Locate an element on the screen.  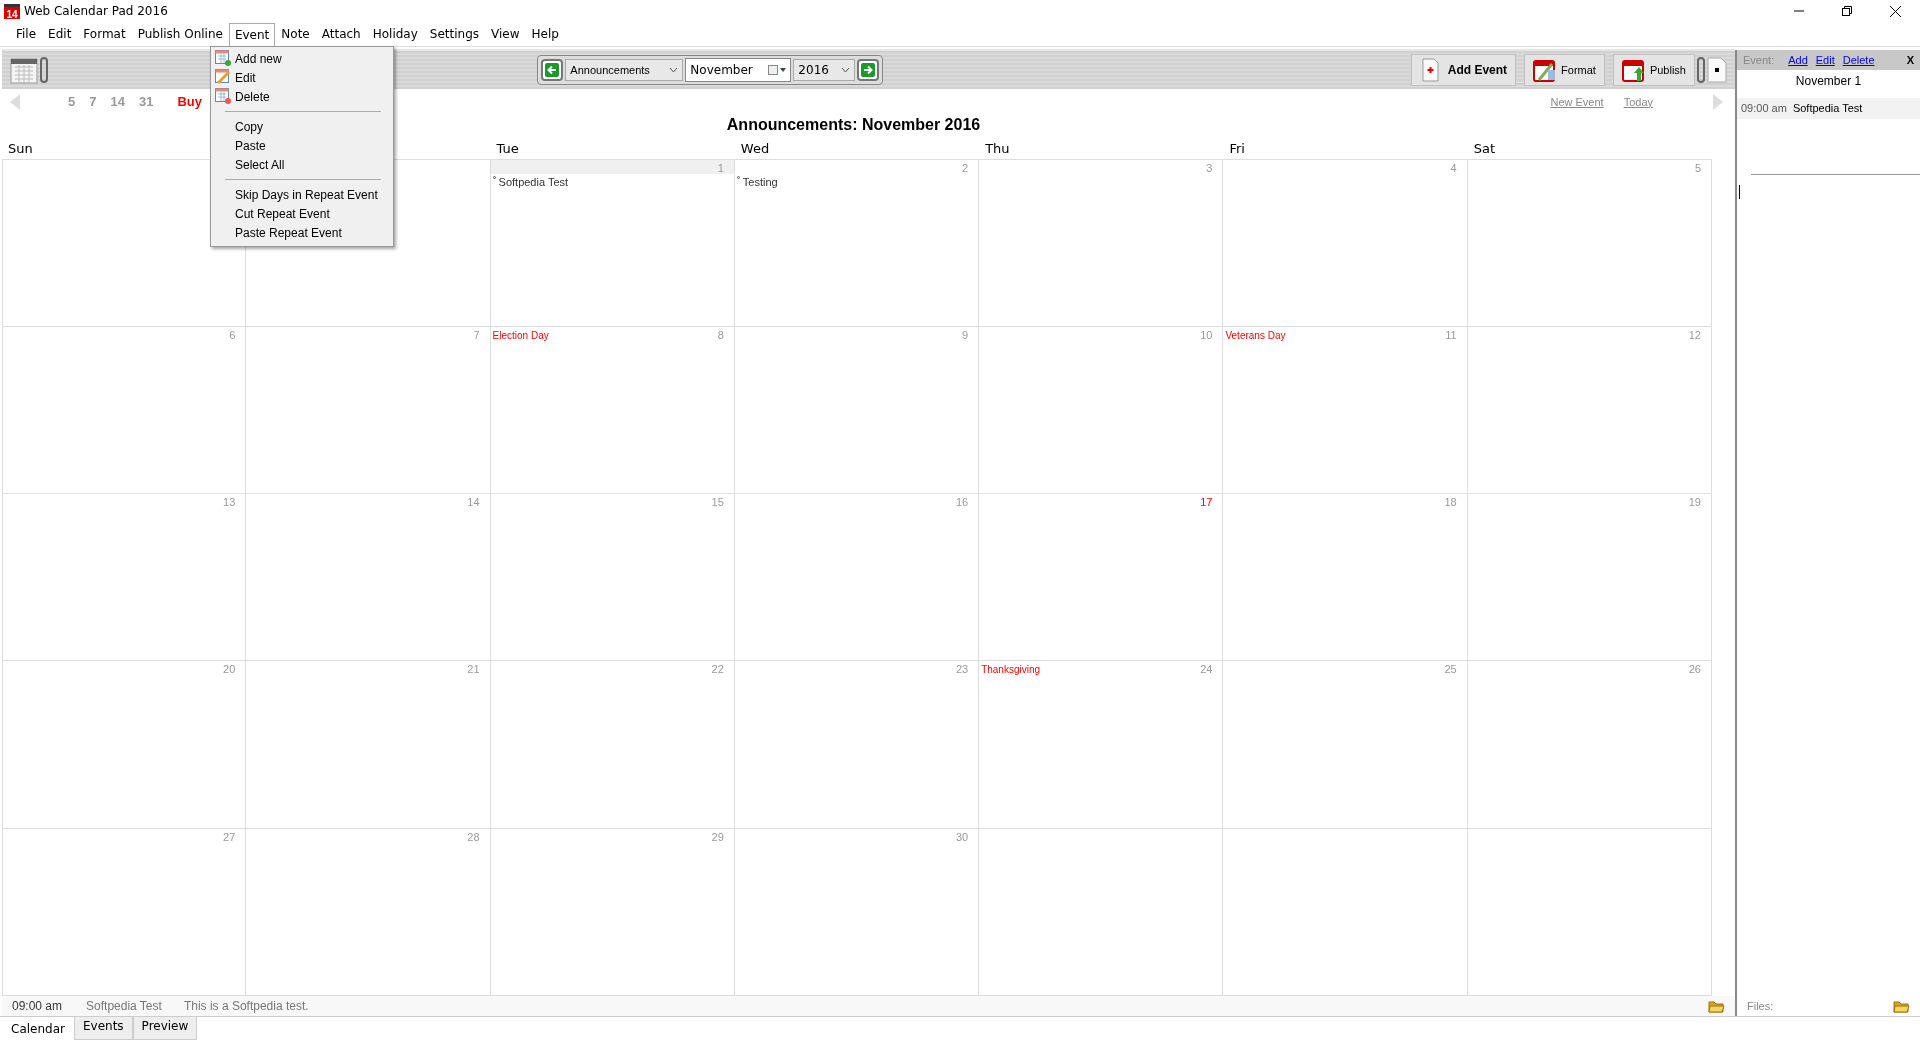
day-number: 4 is located at coordinates (1453, 167).